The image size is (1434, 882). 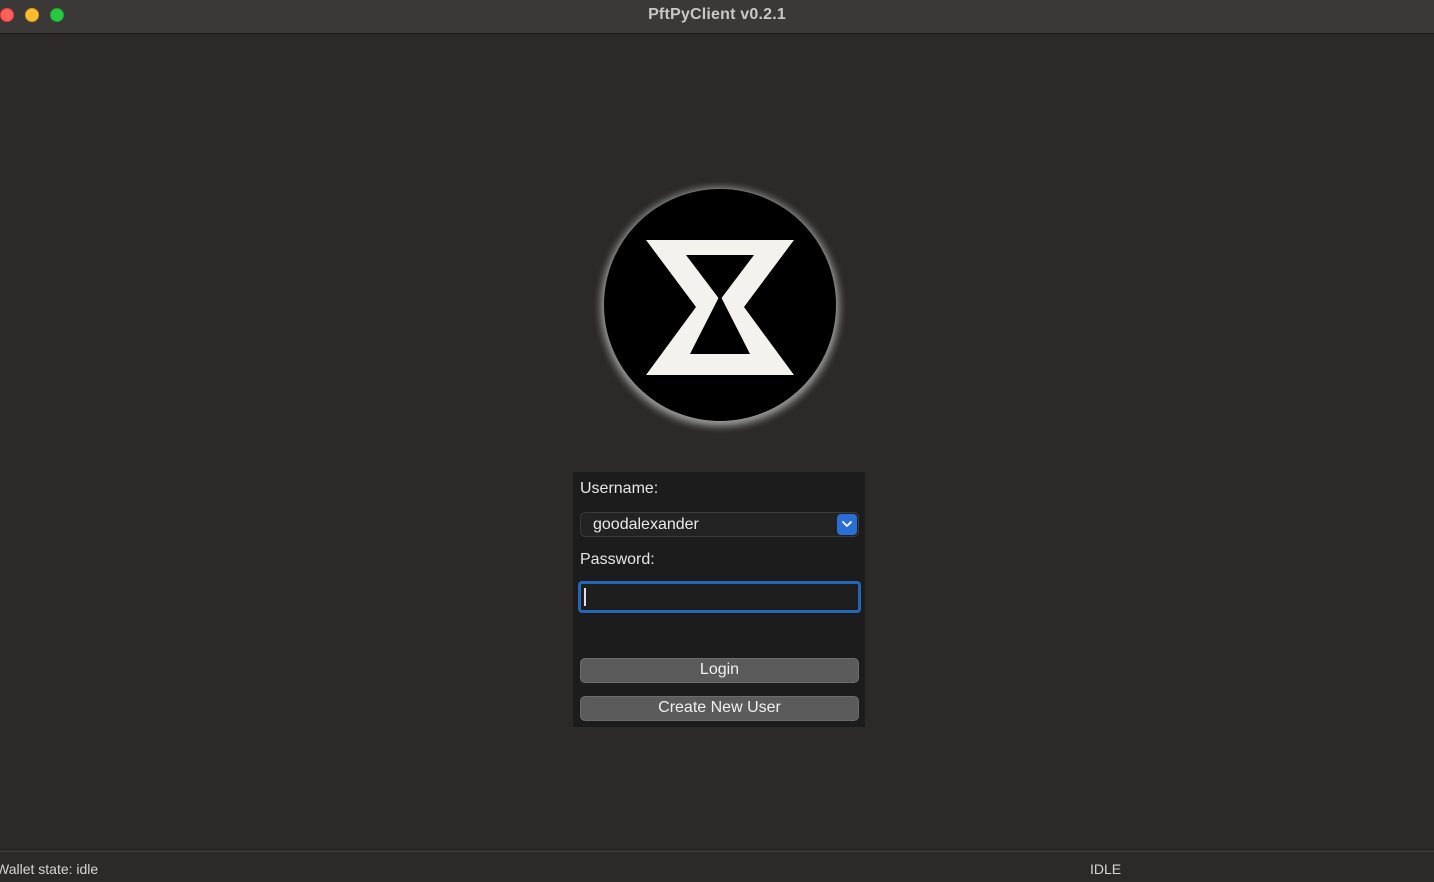 What do you see at coordinates (719, 708) in the screenshot?
I see `create-new-user-button: Create New User` at bounding box center [719, 708].